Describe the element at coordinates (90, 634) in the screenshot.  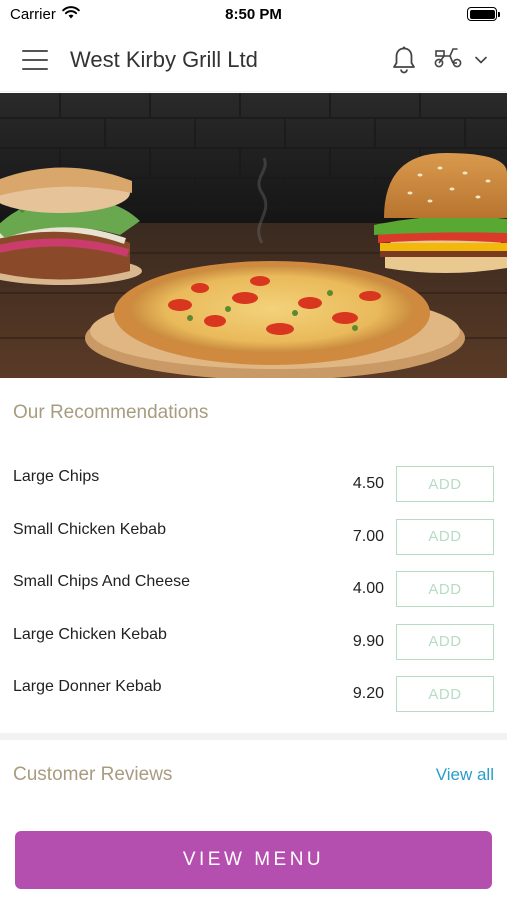
I see `item-name: Large Chicken Kebab` at that location.